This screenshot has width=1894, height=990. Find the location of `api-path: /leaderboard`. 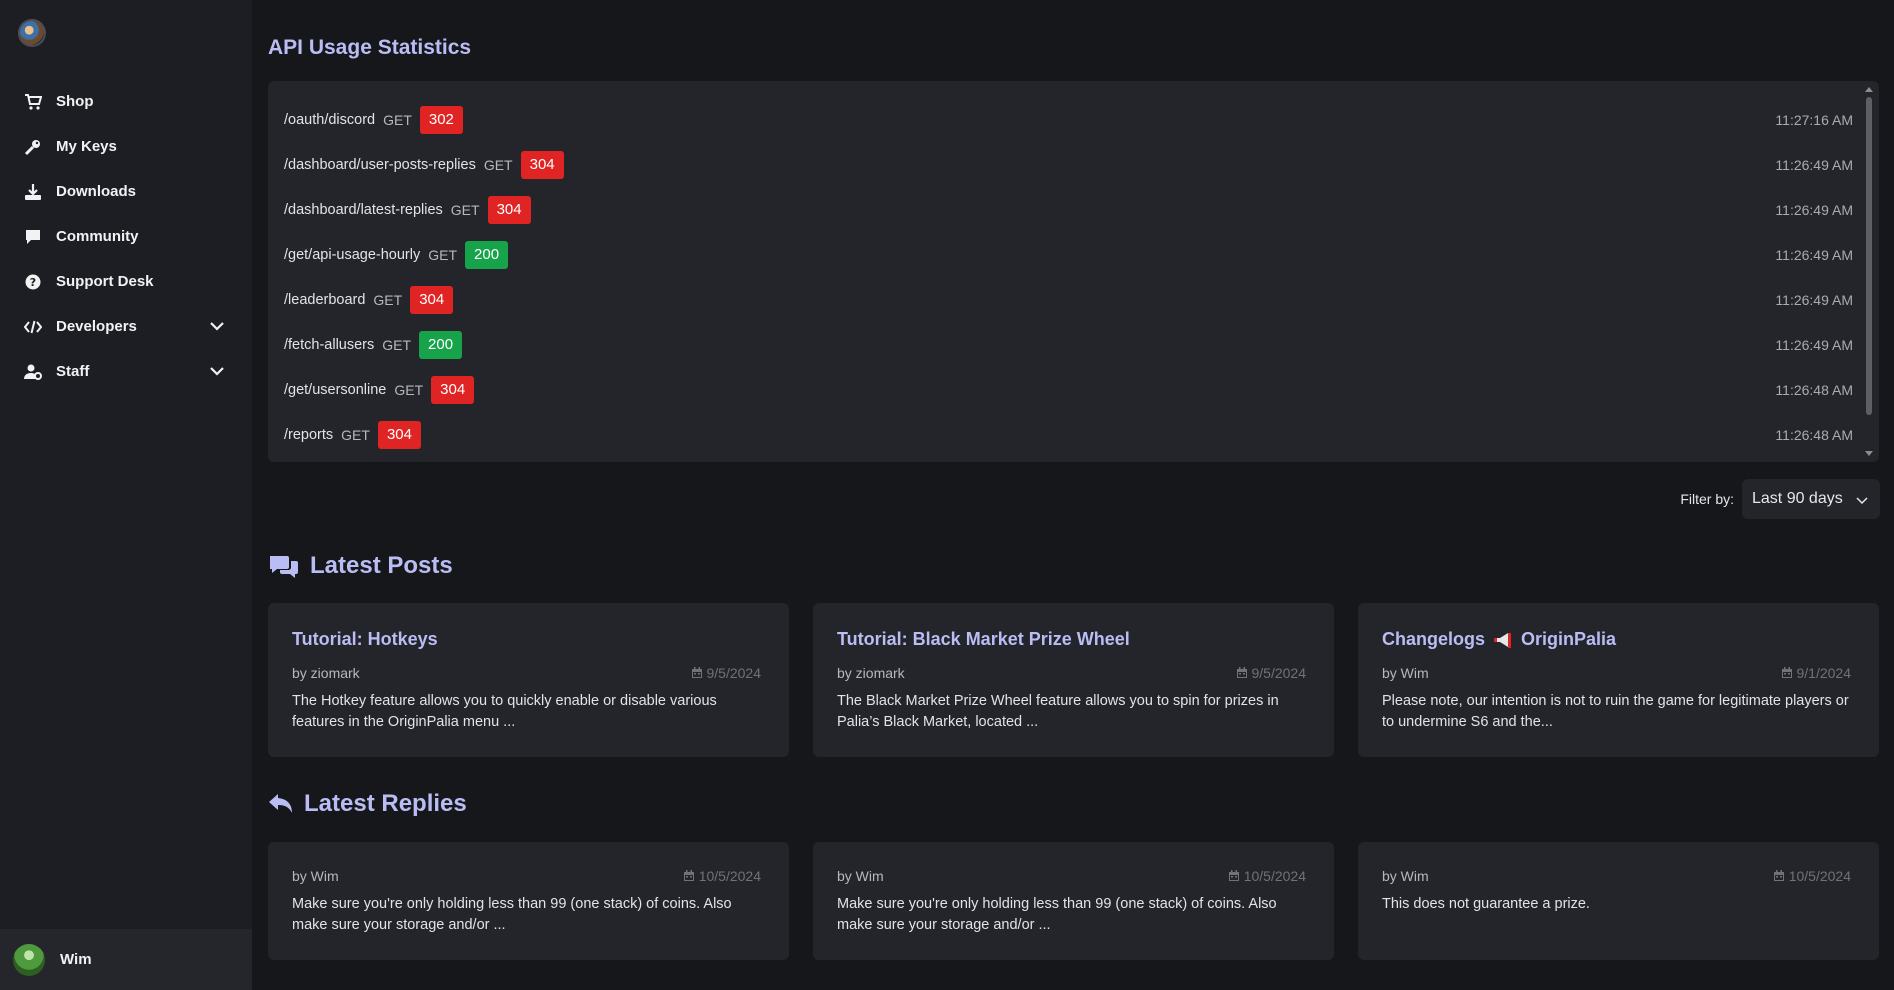

api-path: /leaderboard is located at coordinates (325, 299).